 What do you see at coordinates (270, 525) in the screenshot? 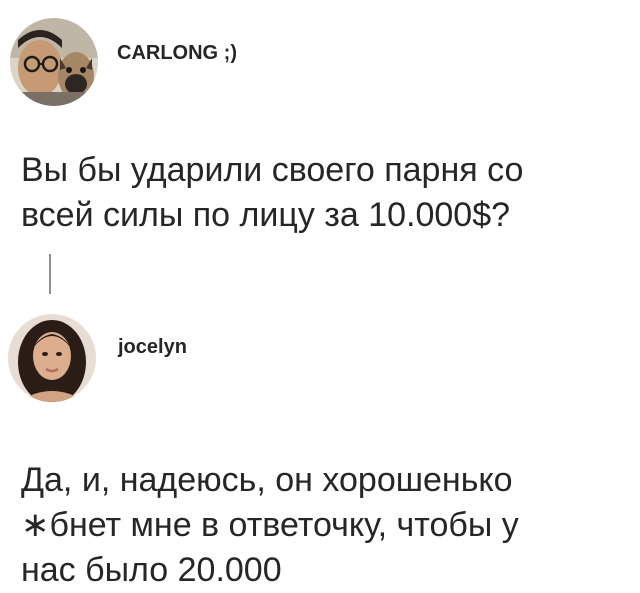
I see `jocelyn-post-line-2: ∗бнет мне в ответочку, чтобы у` at bounding box center [270, 525].